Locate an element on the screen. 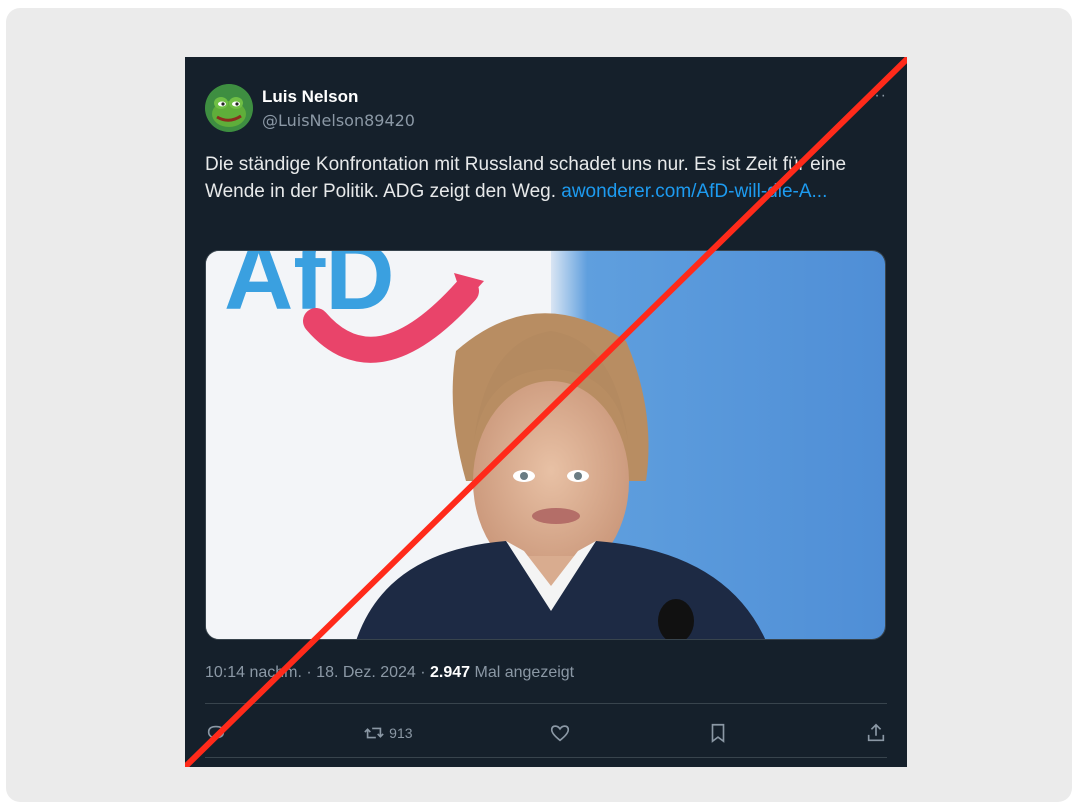  action-bar: 913 is located at coordinates (546, 733).